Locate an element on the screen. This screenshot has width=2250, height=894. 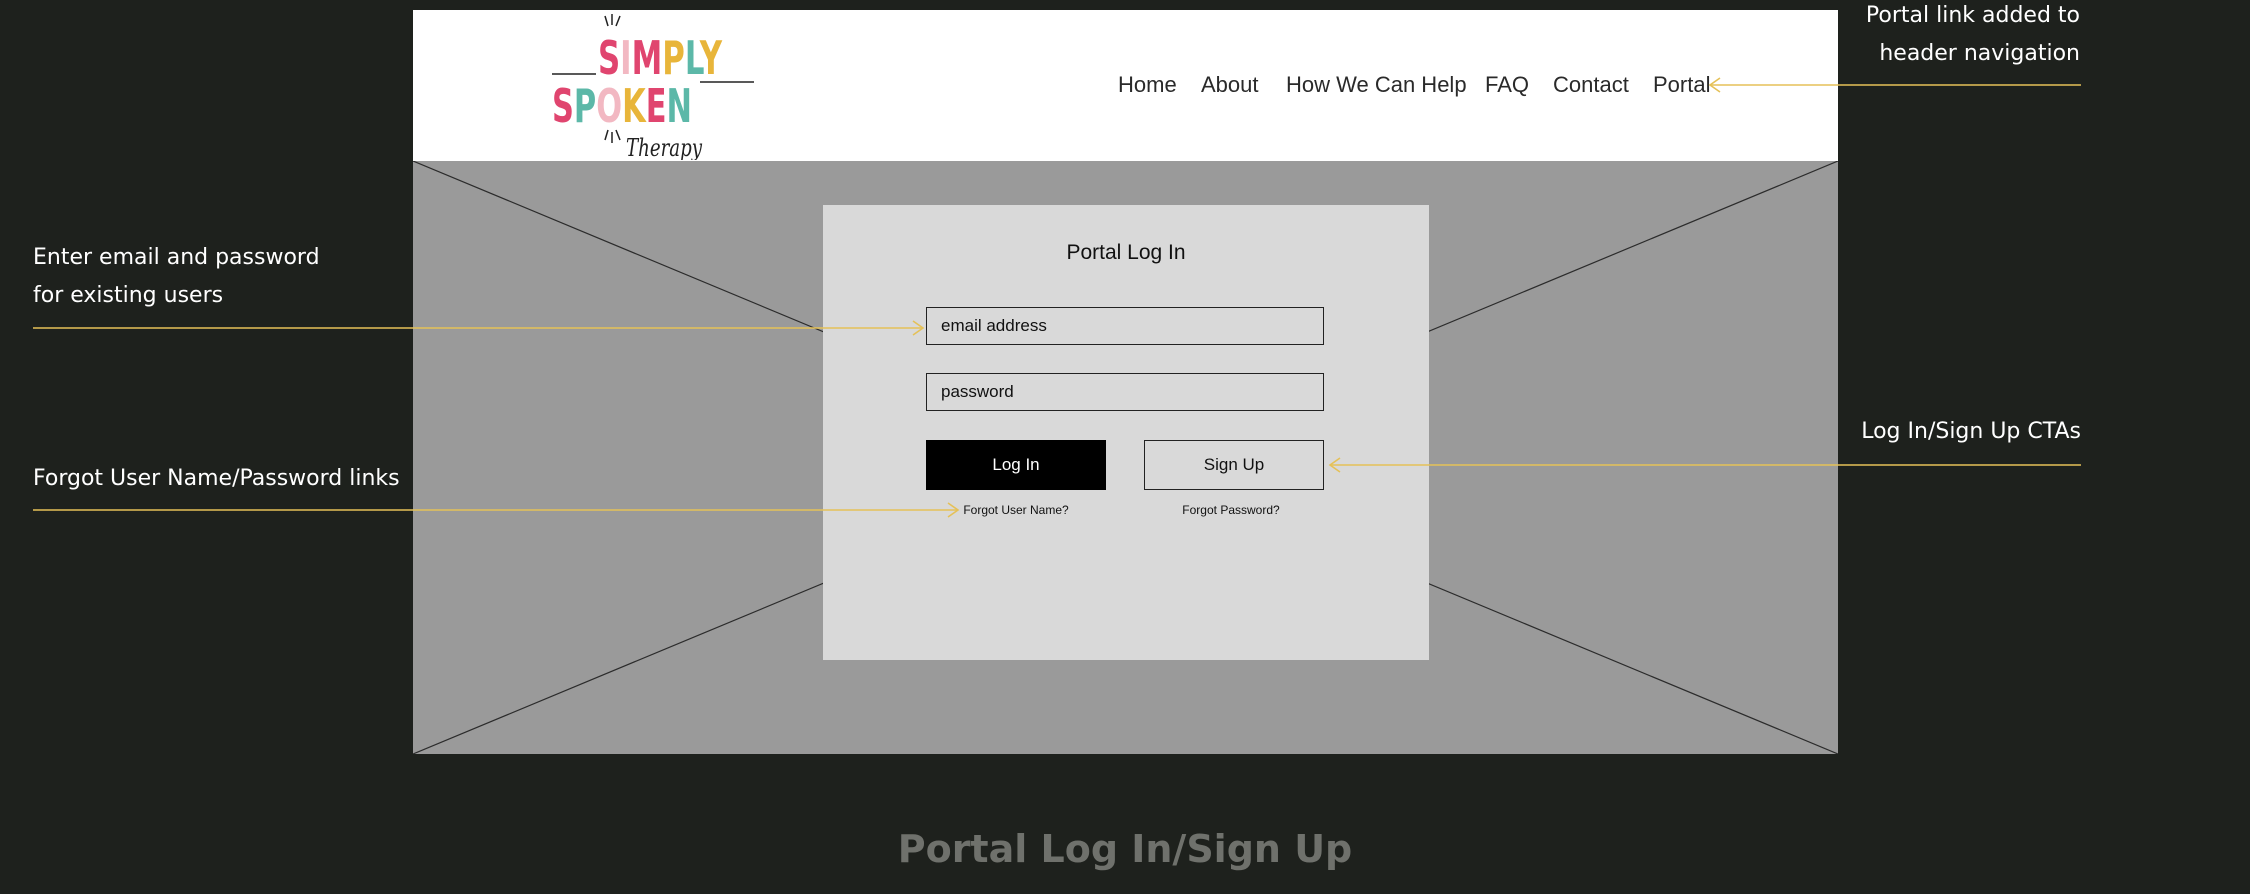
annotation-email-password-line1: Enter email and password is located at coordinates (176, 257).